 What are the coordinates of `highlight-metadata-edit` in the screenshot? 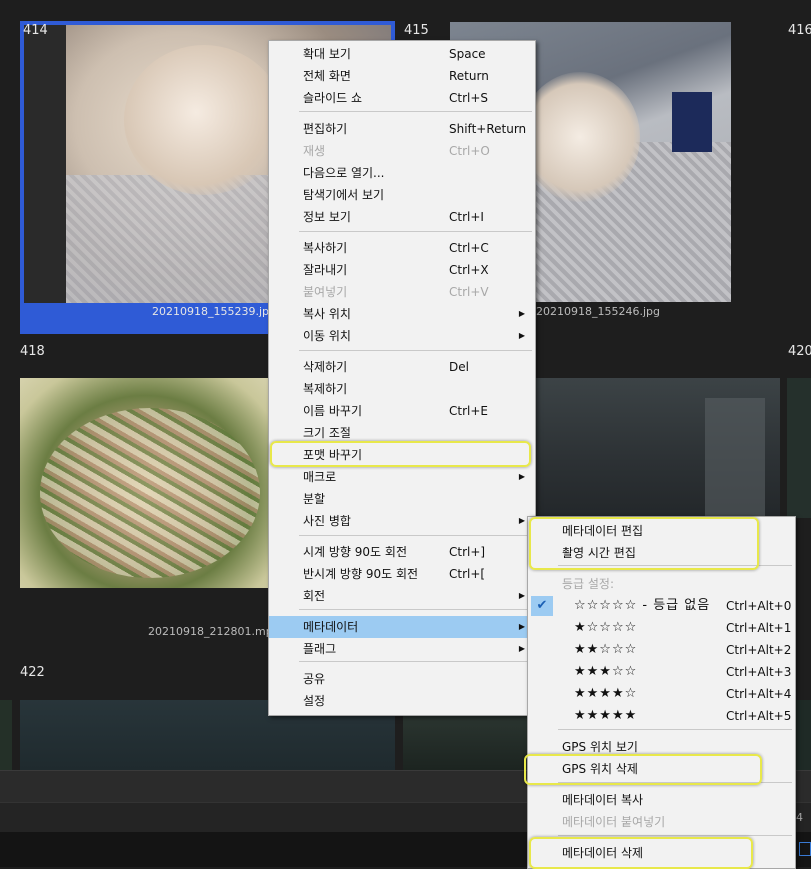 It's located at (644, 543).